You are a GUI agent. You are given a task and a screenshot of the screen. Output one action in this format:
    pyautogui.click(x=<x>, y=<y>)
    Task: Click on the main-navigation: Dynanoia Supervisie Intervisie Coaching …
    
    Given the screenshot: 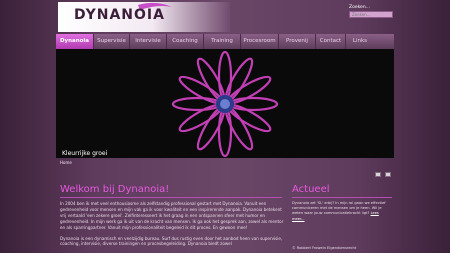 What is the action you would take?
    pyautogui.click(x=225, y=41)
    